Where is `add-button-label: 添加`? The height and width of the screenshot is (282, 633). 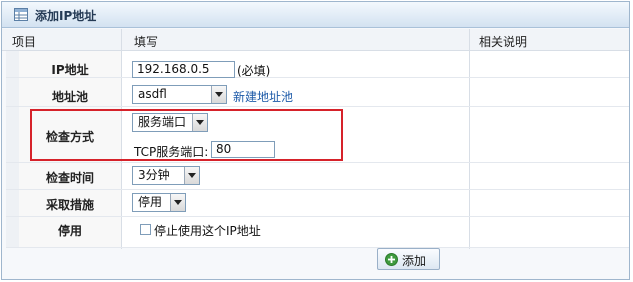
add-button-label: 添加 is located at coordinates (414, 261).